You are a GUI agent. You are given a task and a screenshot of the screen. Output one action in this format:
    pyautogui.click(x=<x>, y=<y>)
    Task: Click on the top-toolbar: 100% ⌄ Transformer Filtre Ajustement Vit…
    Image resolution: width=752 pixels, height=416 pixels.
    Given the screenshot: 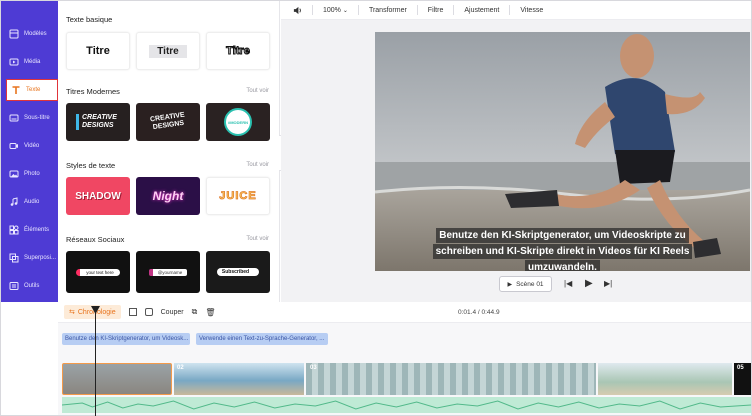 What is the action you would take?
    pyautogui.click(x=516, y=10)
    